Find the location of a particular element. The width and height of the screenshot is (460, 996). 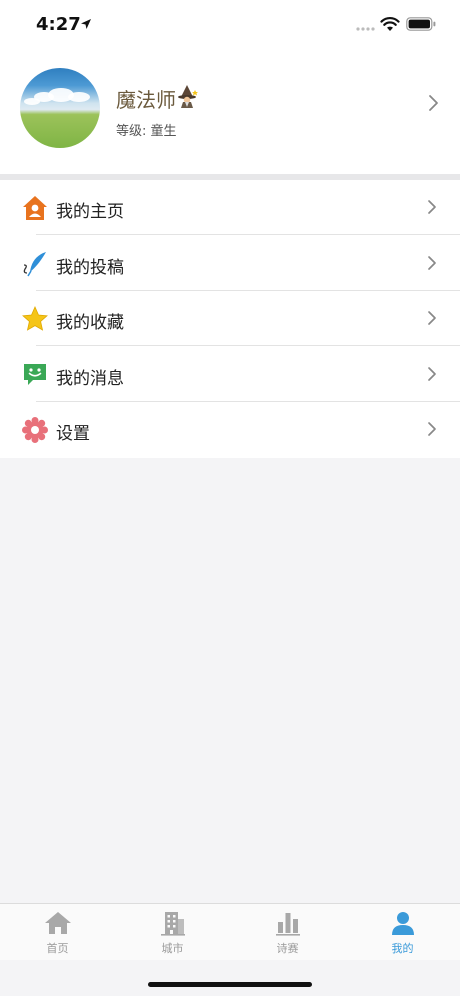

profile-header: 魔法师 等级: 童生 is located at coordinates (230, 112).